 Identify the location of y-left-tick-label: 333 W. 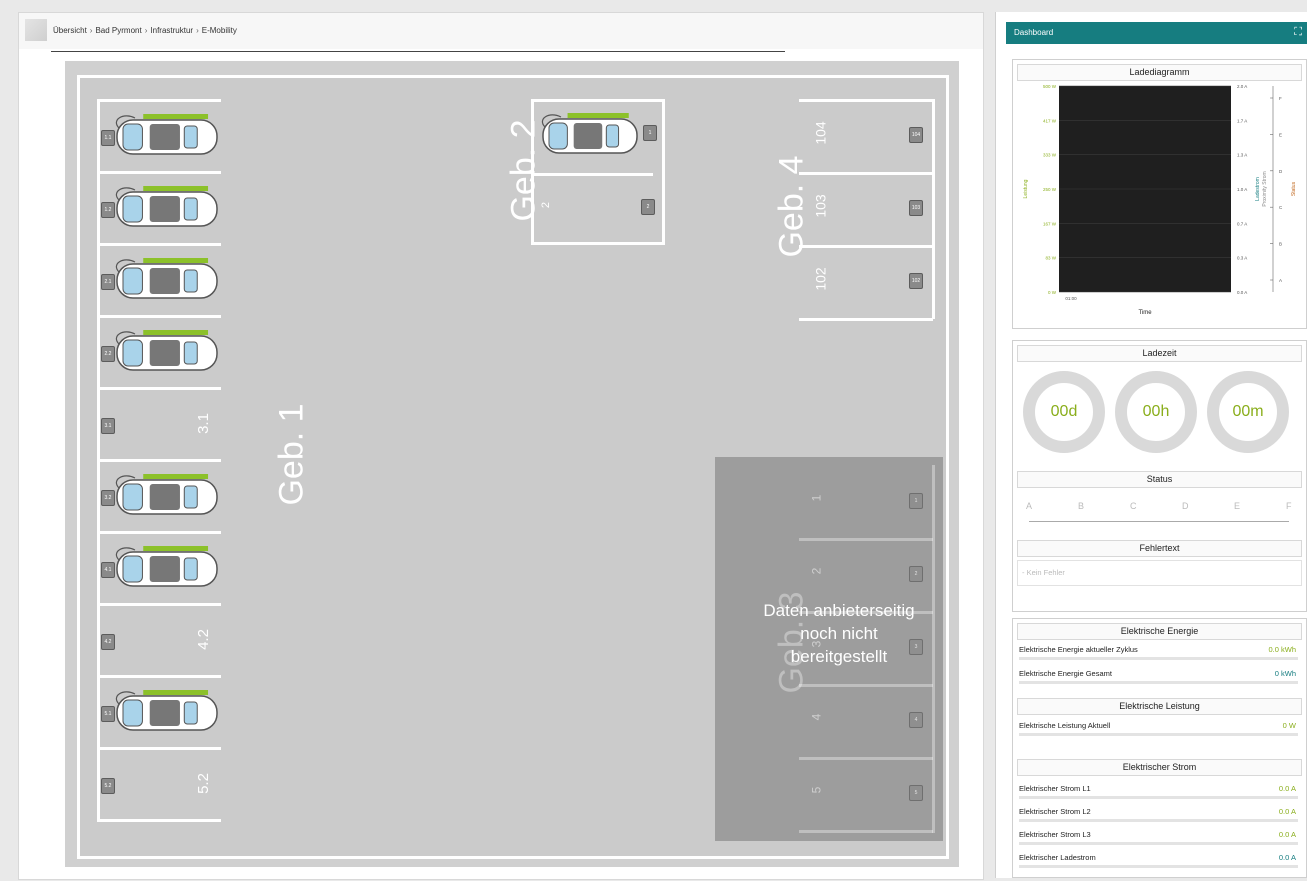
(1050, 155).